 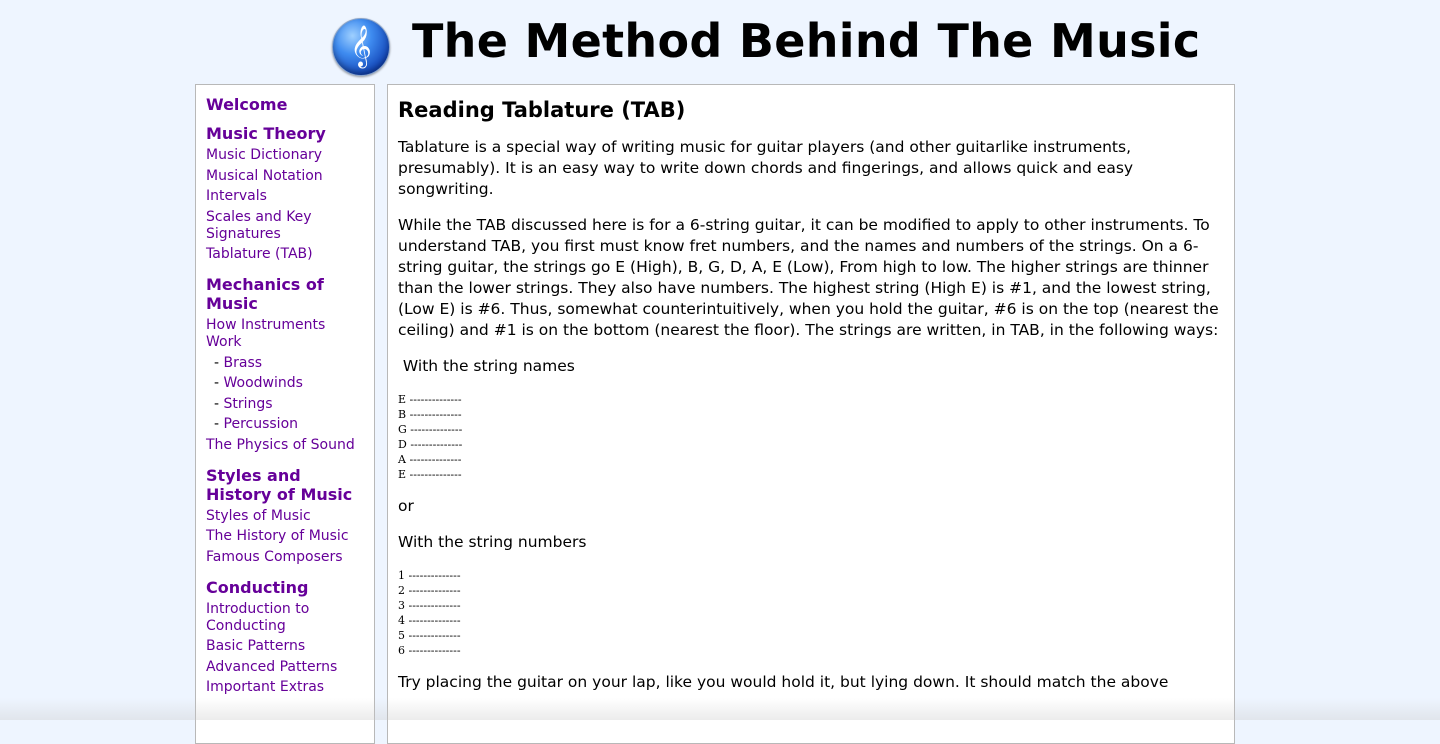 What do you see at coordinates (285, 226) in the screenshot?
I see `nav-link-scales-key-signatures: Scales and Key Signatures` at bounding box center [285, 226].